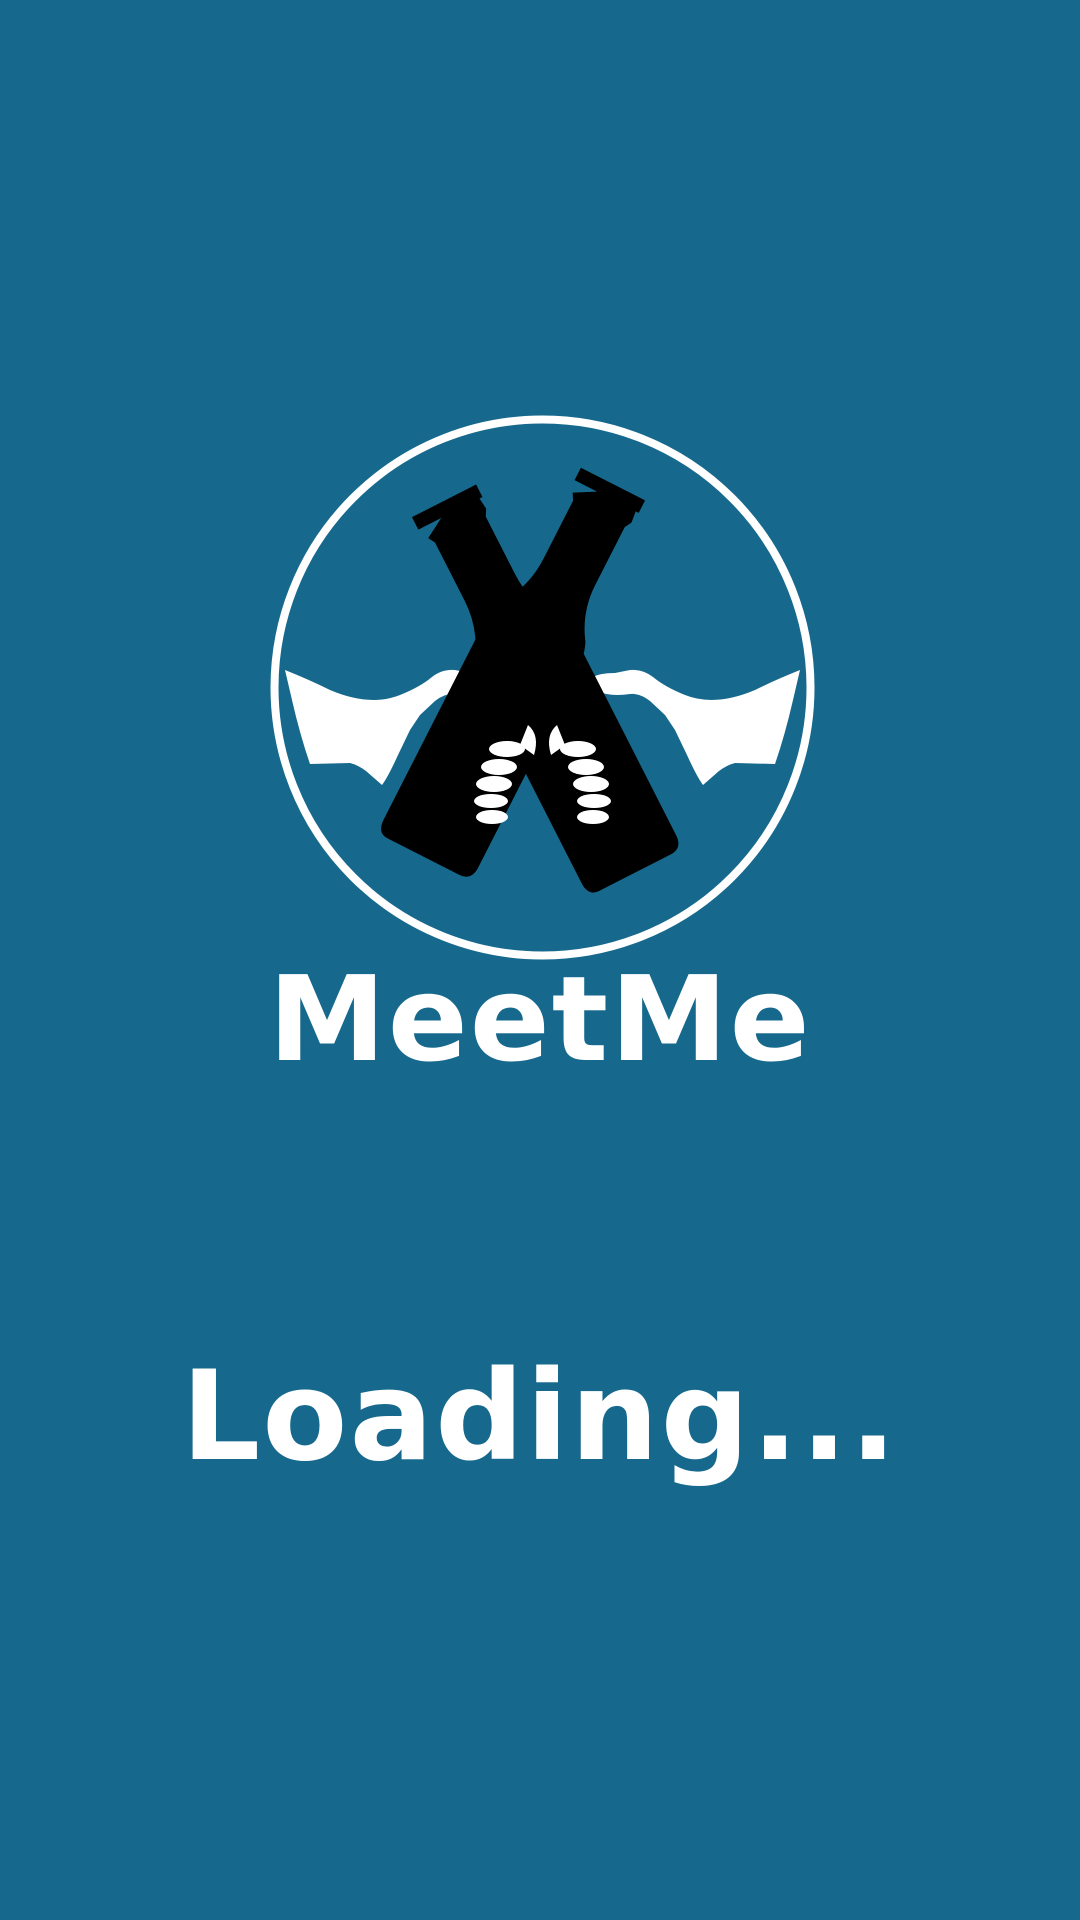  Describe the element at coordinates (540, 1019) in the screenshot. I see `app-name: MeetMe` at that location.